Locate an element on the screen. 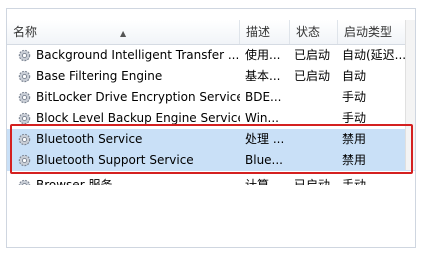  column-header-name: 名称 ▲ is located at coordinates (123, 32).